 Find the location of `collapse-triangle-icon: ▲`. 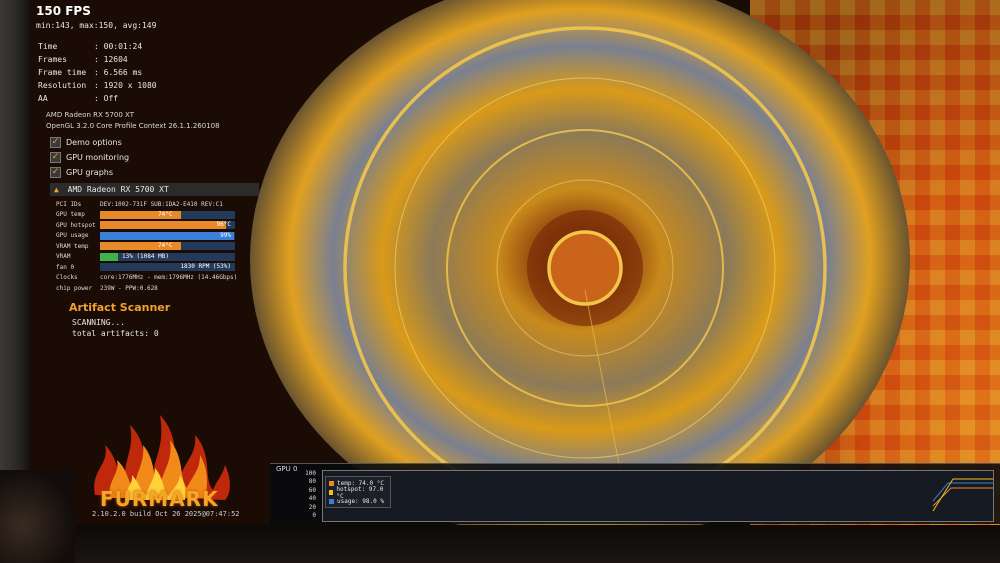

collapse-triangle-icon: ▲ is located at coordinates (56, 189).